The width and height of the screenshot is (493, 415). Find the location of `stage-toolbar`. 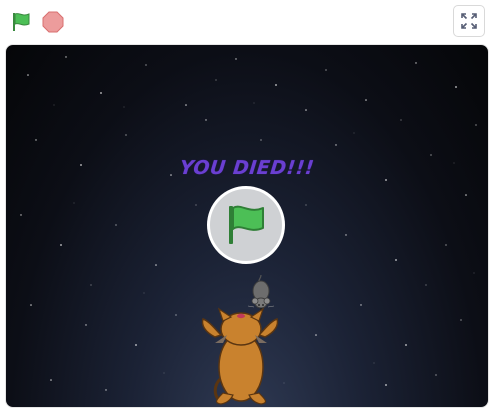

stage-toolbar is located at coordinates (246, 22).